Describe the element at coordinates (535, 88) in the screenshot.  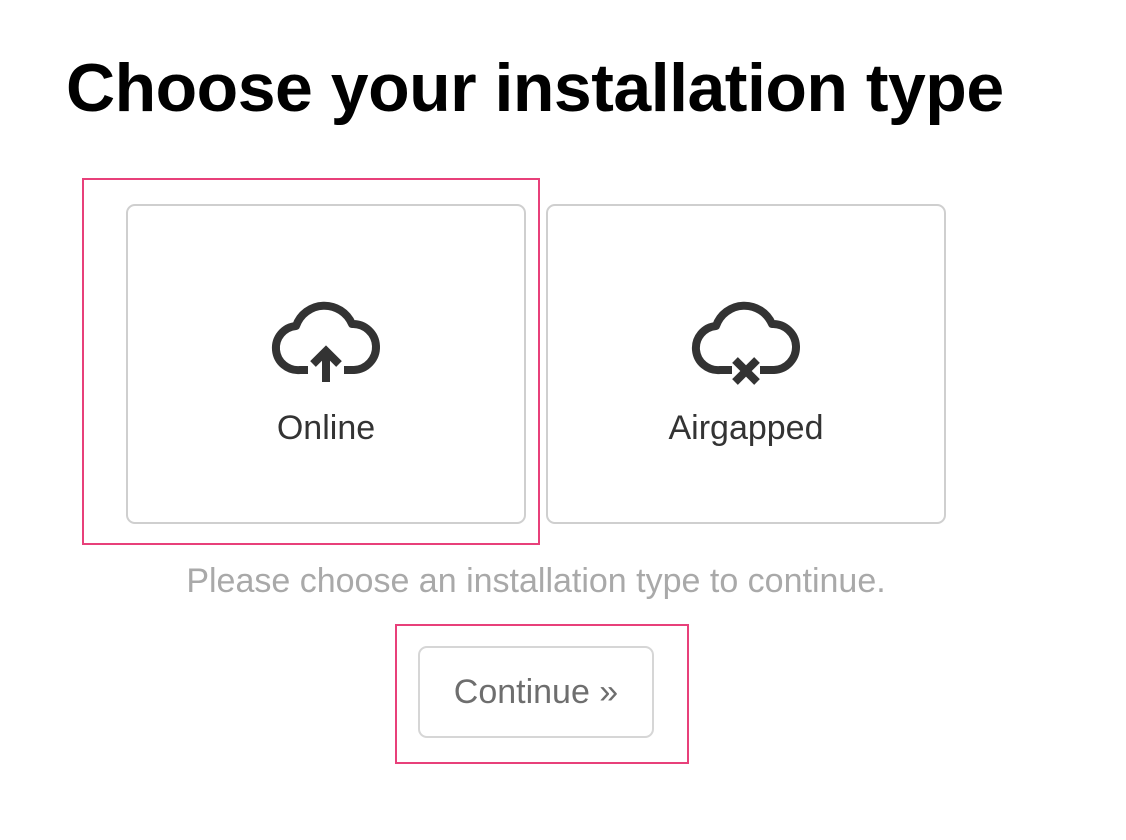
I see `page-title: Choose your installation type` at that location.